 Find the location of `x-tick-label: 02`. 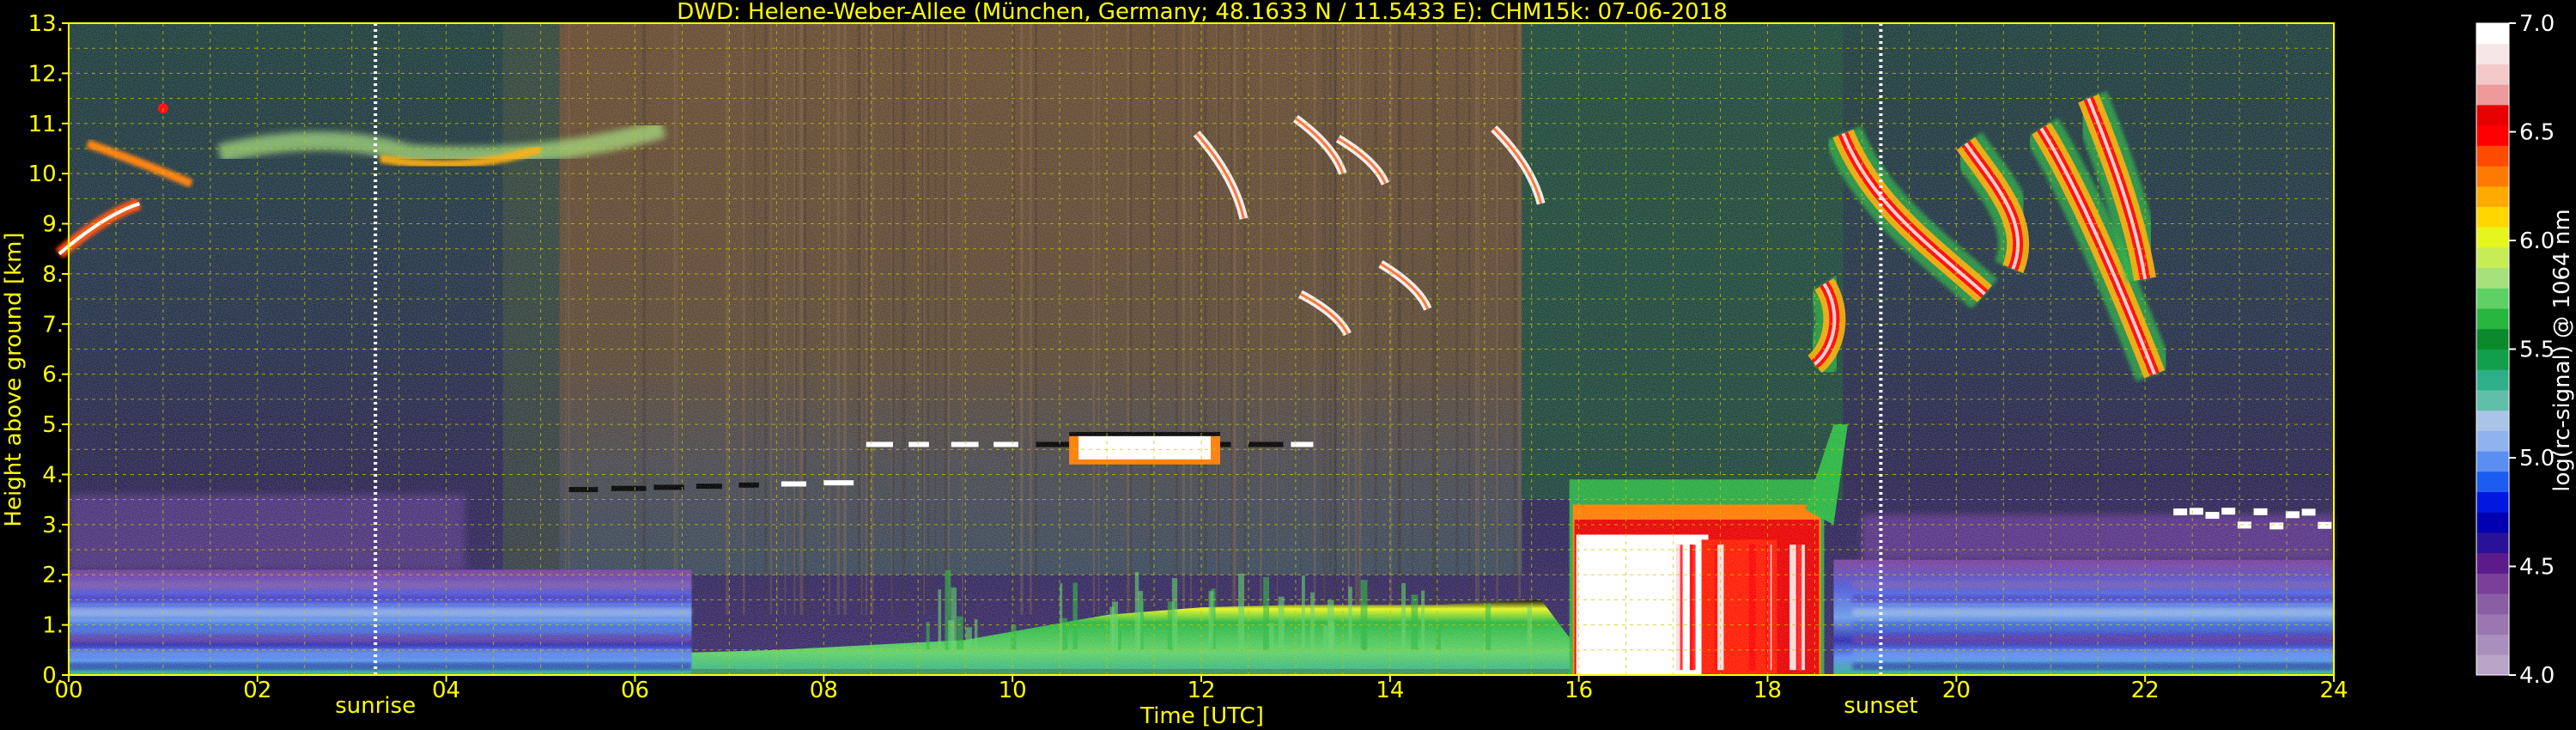

x-tick-label: 02 is located at coordinates (257, 690).